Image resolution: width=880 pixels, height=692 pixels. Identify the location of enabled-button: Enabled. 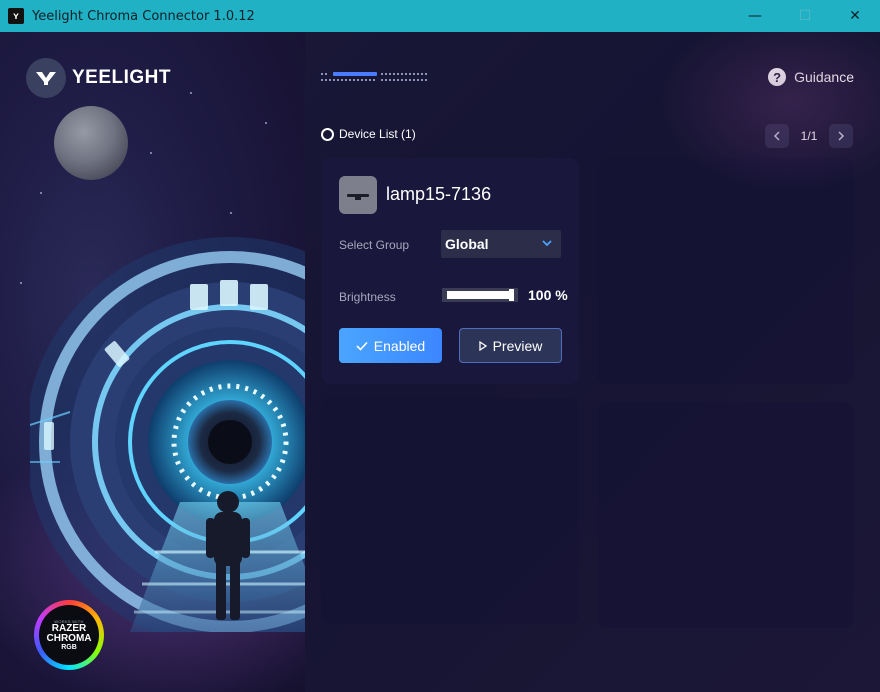
(390, 345).